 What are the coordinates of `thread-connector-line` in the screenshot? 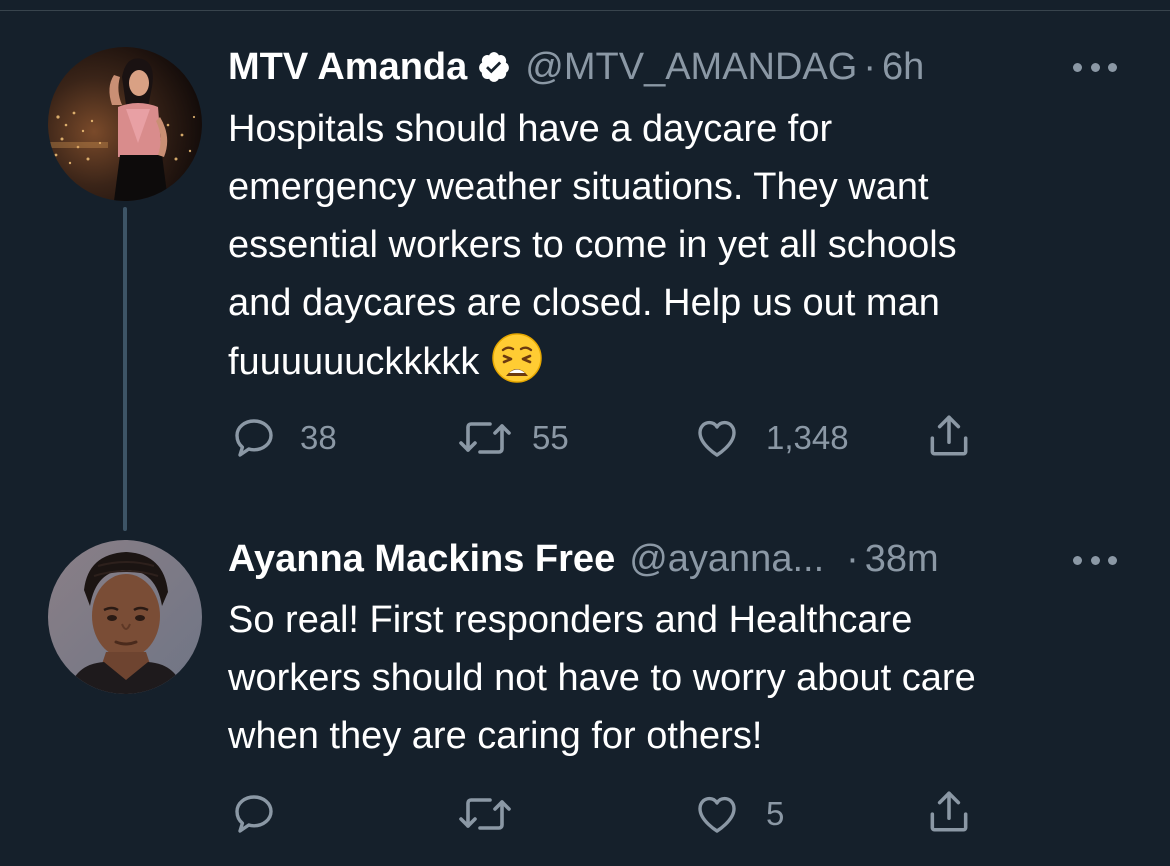 It's located at (125, 369).